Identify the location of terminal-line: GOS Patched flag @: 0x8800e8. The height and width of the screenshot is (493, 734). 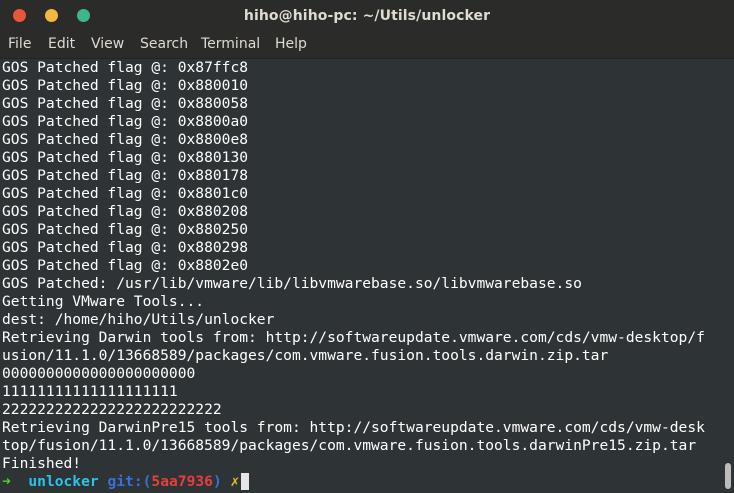
(125, 139).